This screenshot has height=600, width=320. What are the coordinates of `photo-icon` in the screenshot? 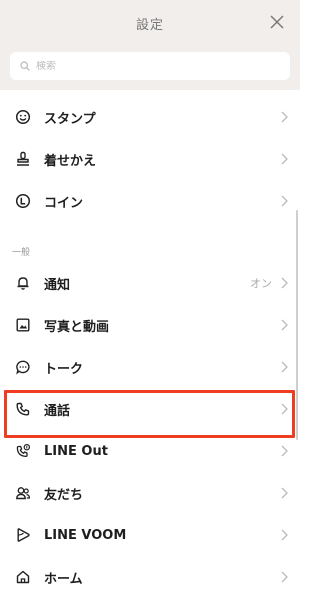 It's located at (23, 325).